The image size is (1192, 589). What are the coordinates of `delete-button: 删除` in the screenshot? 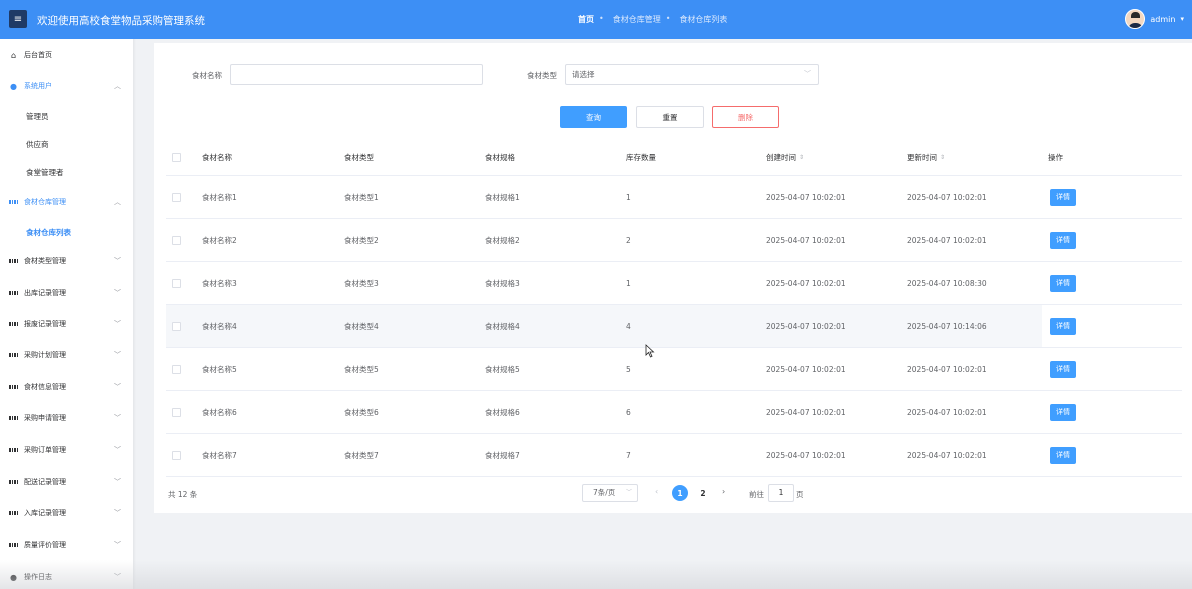 It's located at (745, 117).